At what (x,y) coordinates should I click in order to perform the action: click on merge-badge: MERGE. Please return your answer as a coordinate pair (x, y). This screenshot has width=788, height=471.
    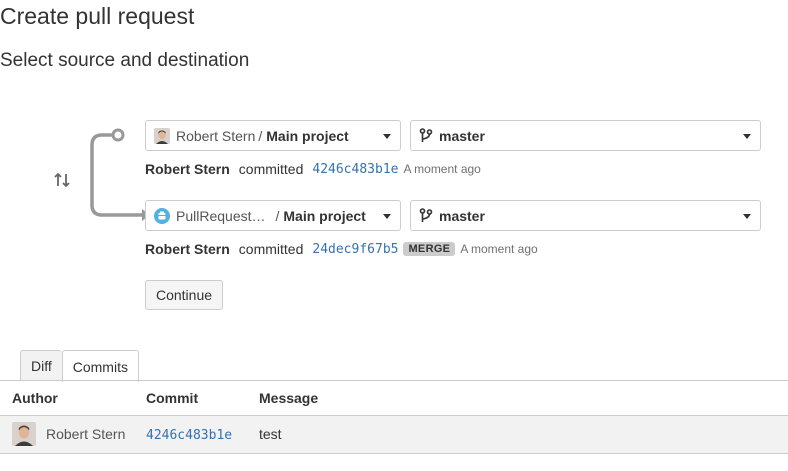
    Looking at the image, I should click on (429, 249).